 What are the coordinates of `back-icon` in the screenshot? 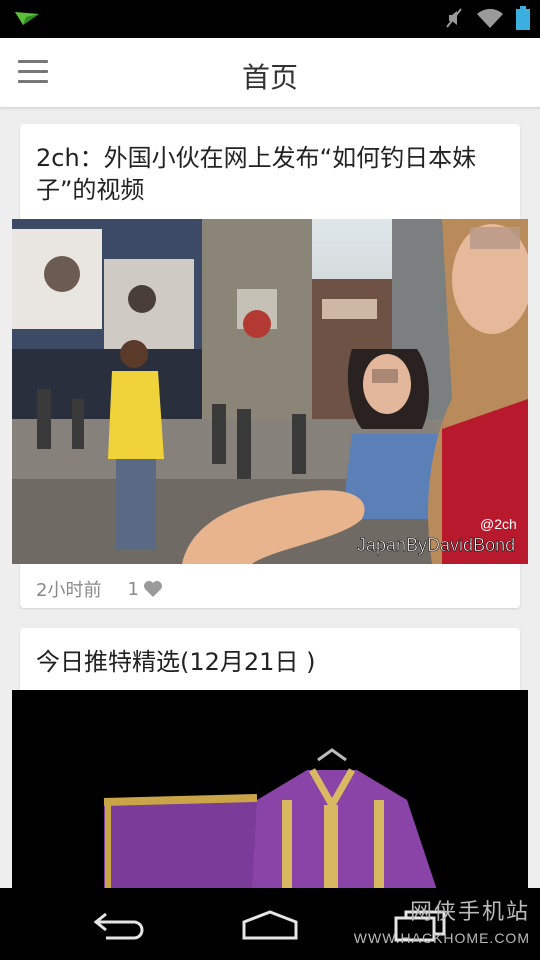 It's located at (118, 926).